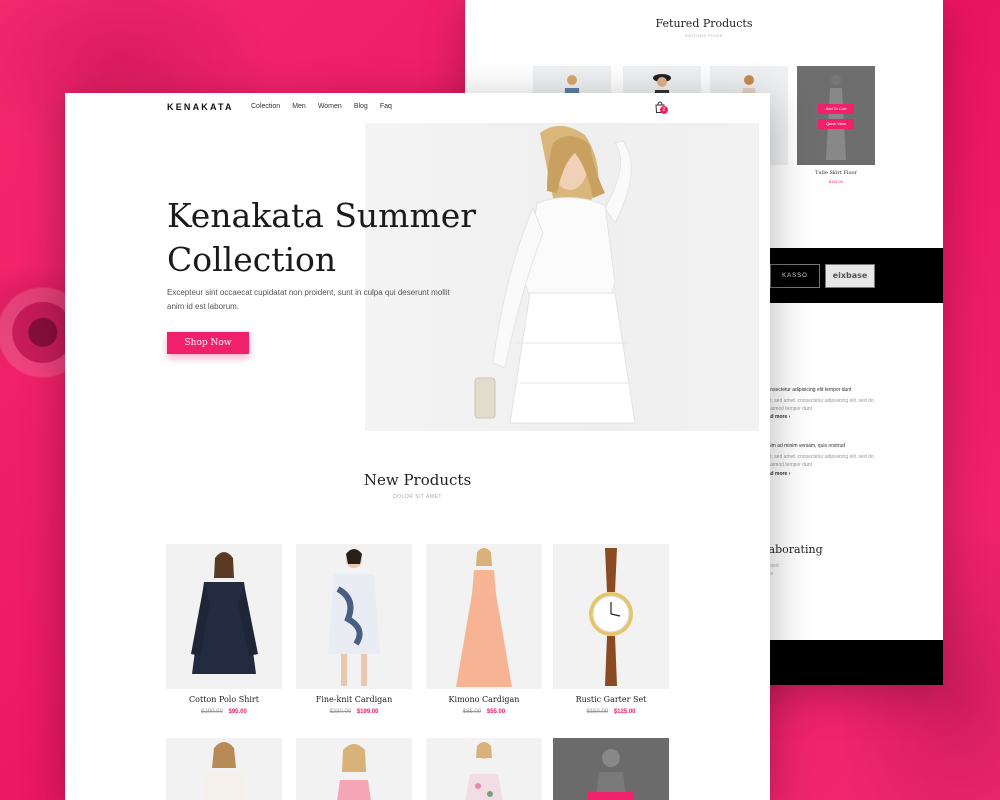  I want to click on featured-card-hover: Add To Cart Quick View, so click(836, 115).